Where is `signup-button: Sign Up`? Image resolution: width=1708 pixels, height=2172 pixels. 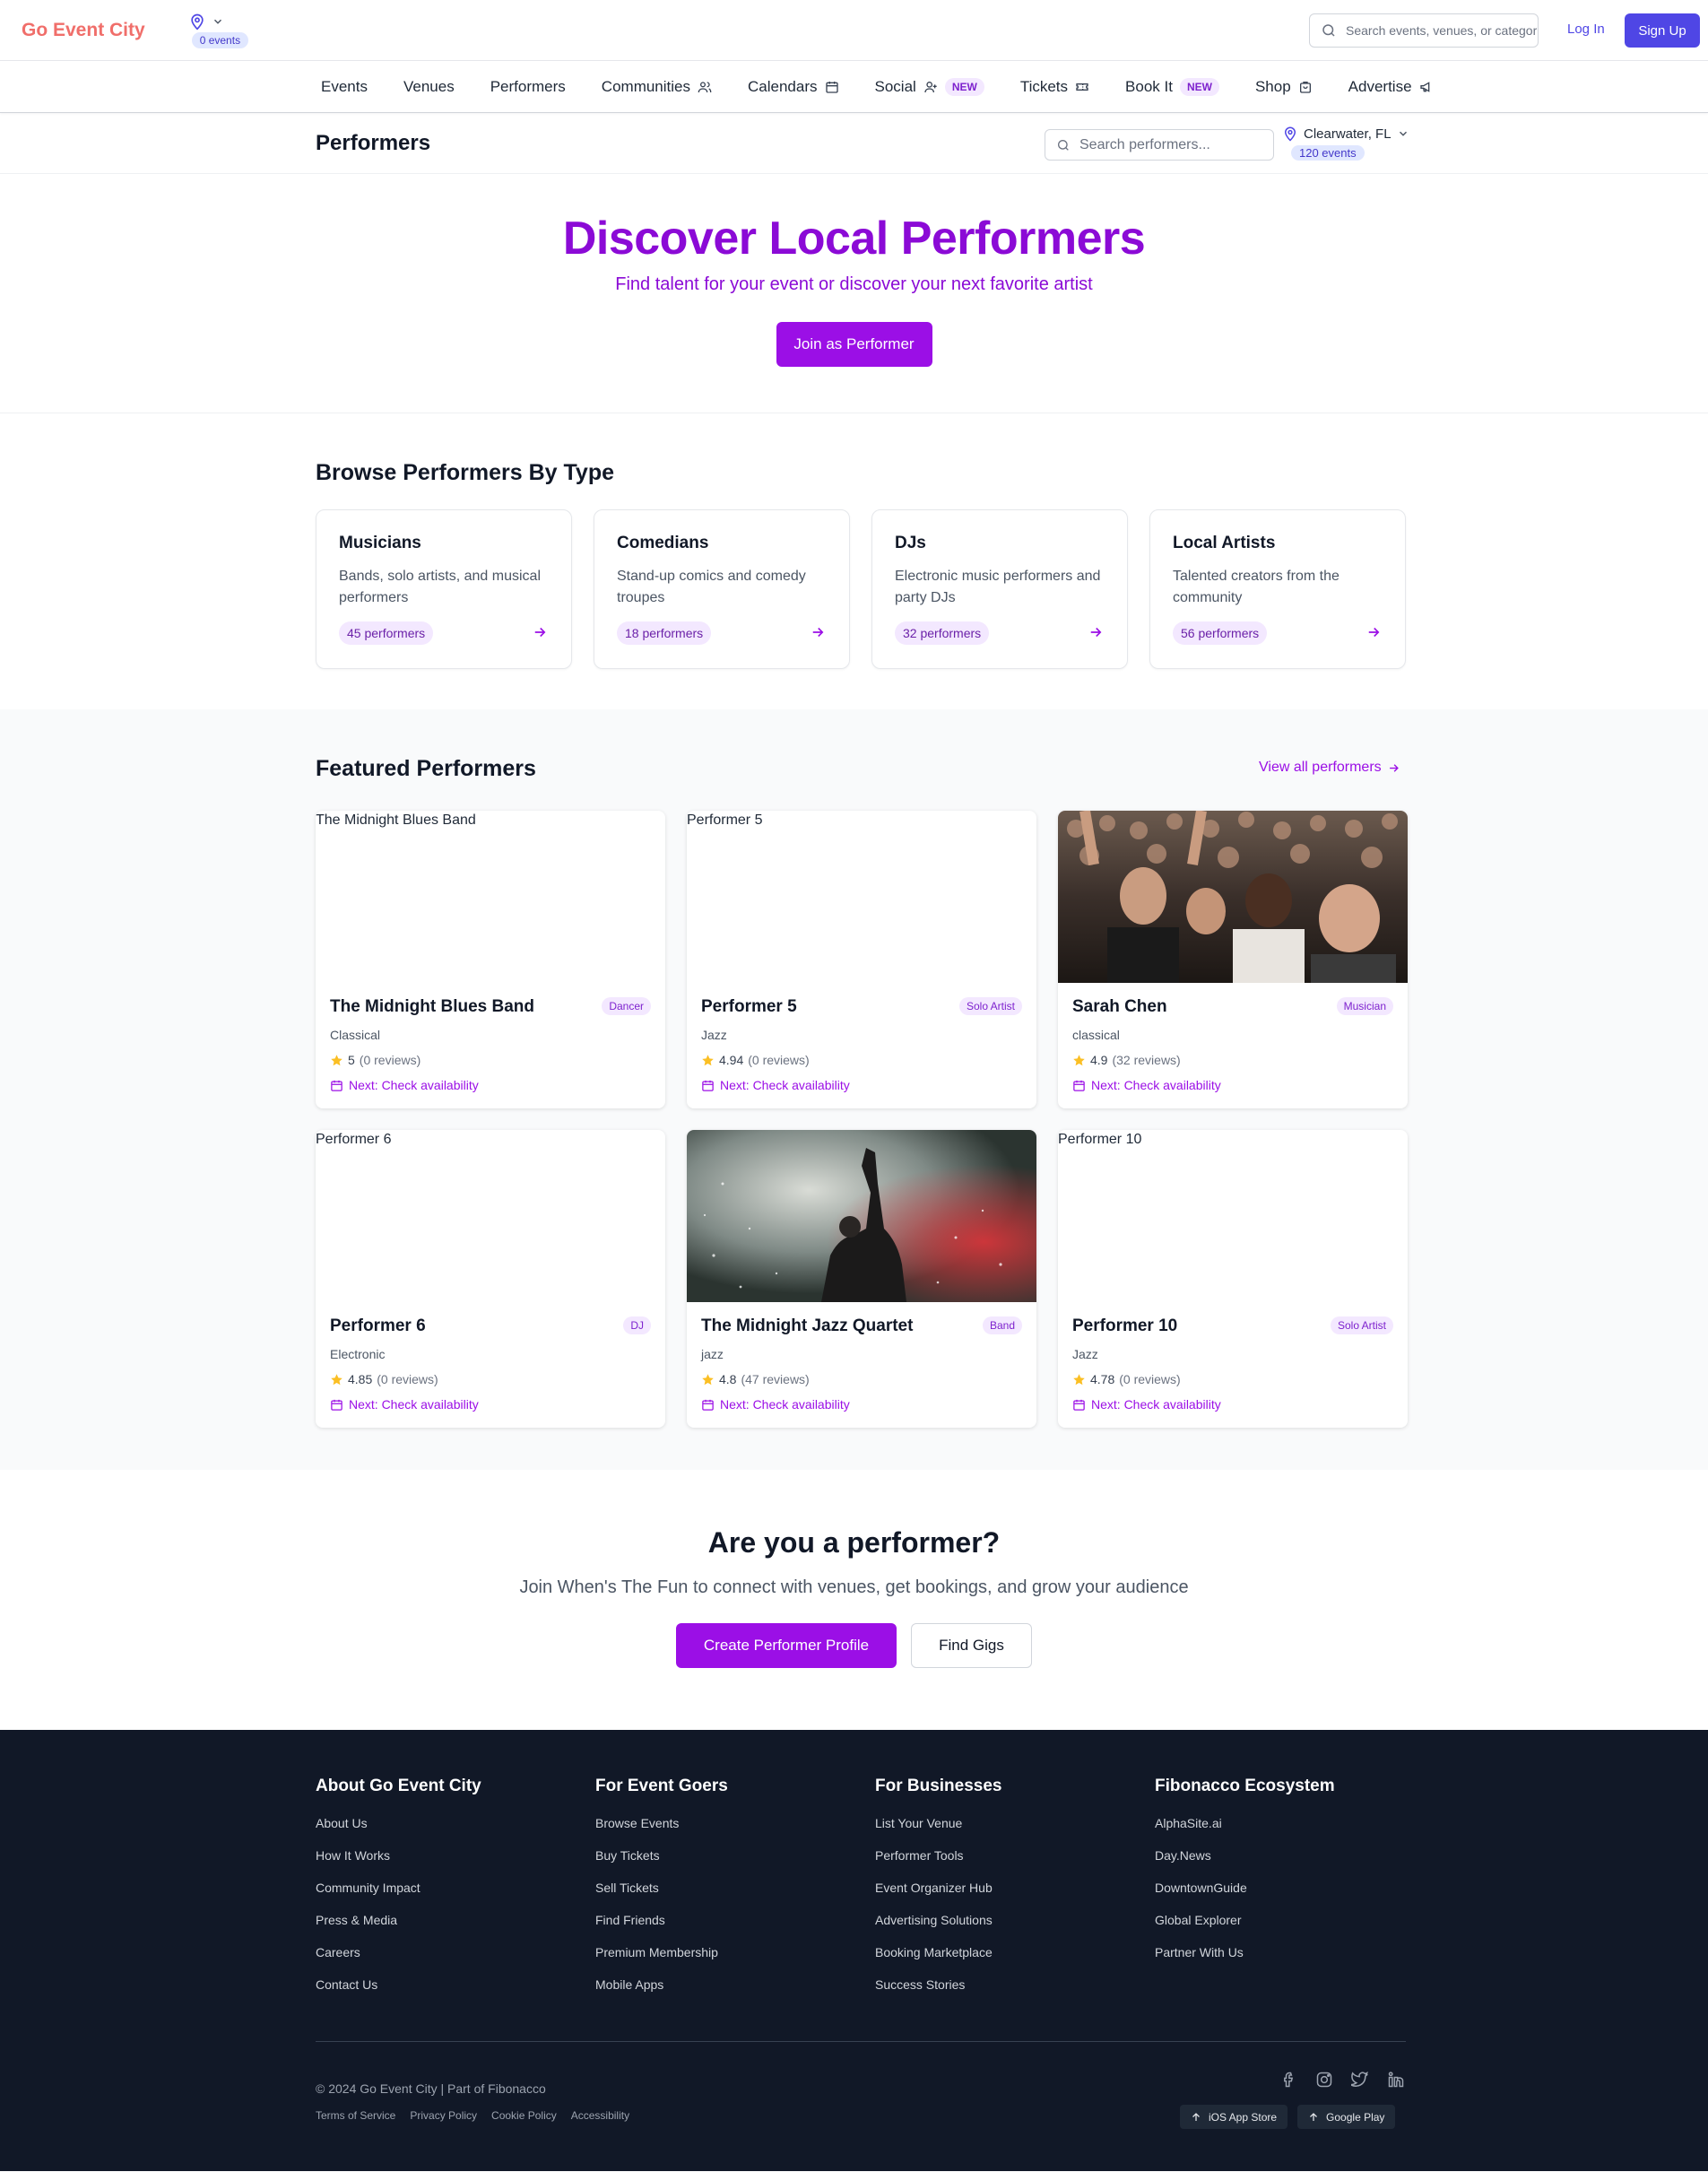 signup-button: Sign Up is located at coordinates (1662, 30).